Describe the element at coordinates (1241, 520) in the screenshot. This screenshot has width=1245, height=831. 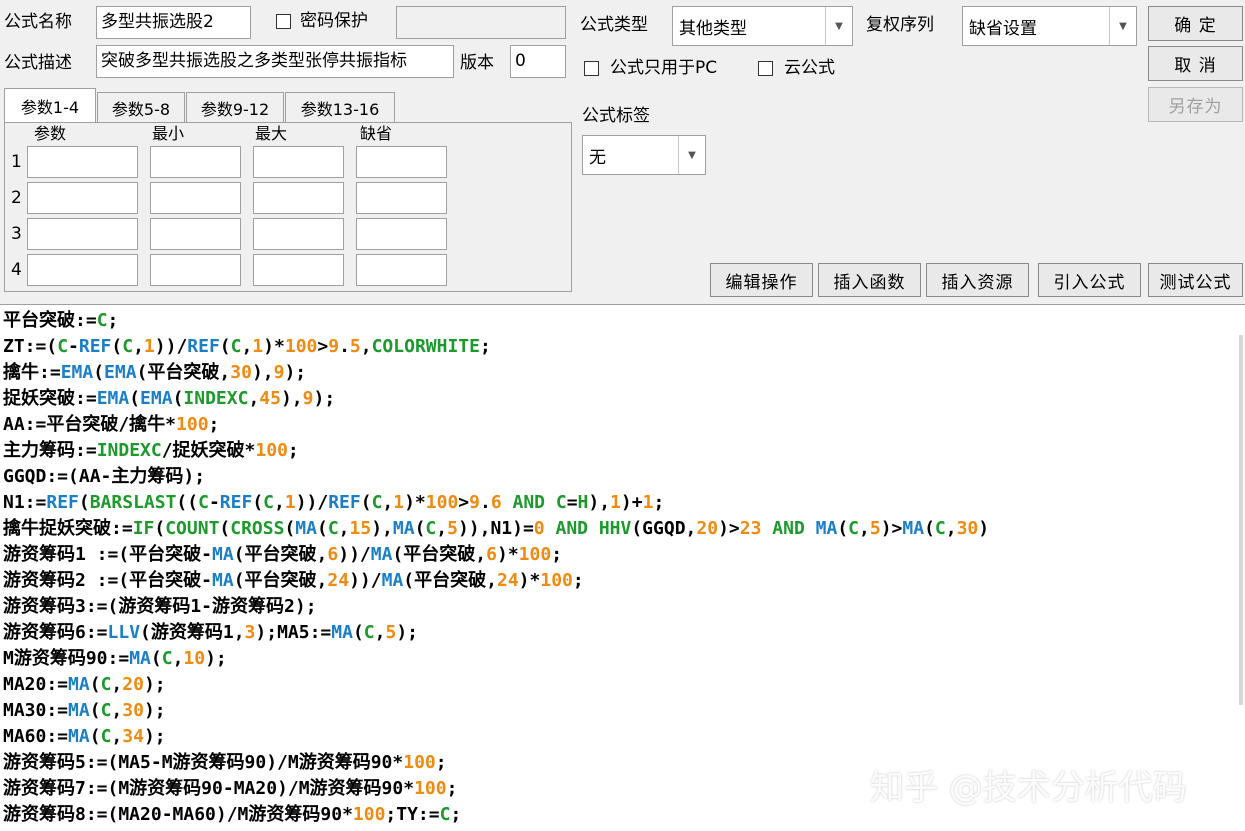
I see `editor-scrollbar` at that location.